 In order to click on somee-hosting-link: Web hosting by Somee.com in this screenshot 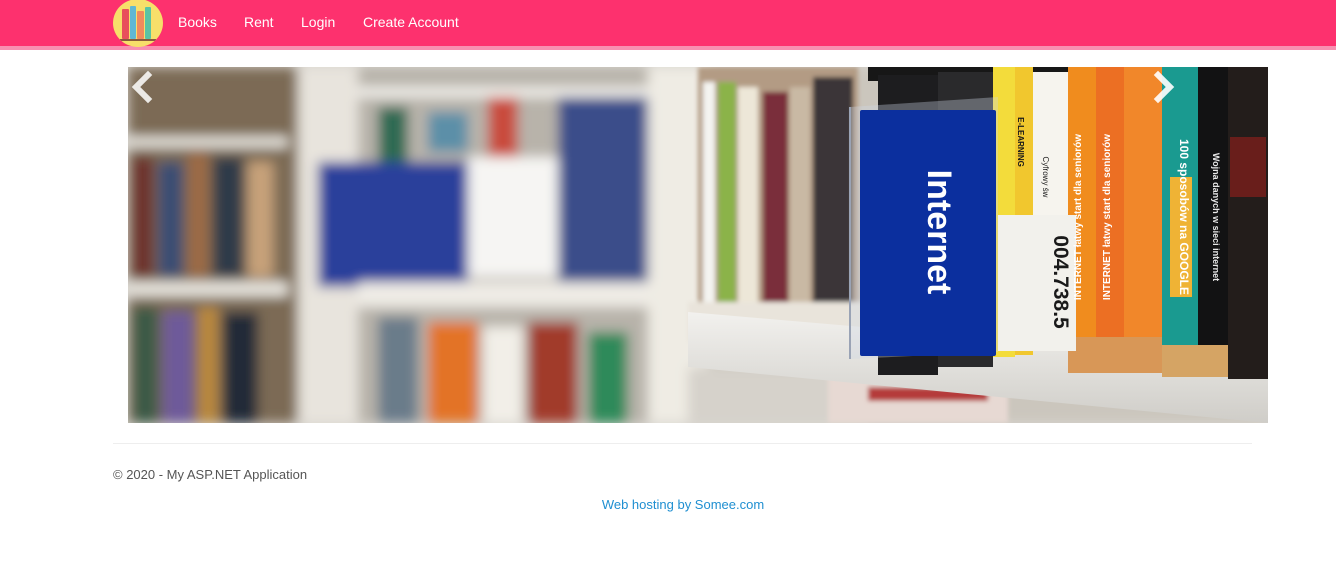, I will do `click(683, 504)`.